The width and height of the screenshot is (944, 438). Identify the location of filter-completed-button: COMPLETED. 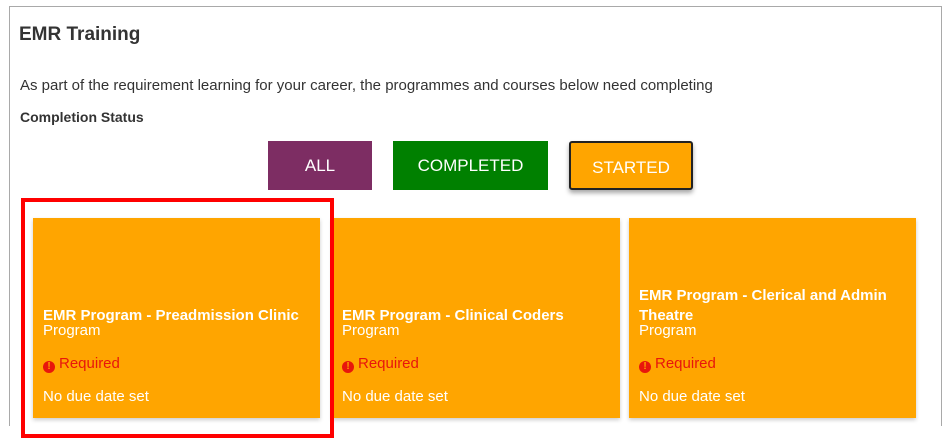
(470, 165).